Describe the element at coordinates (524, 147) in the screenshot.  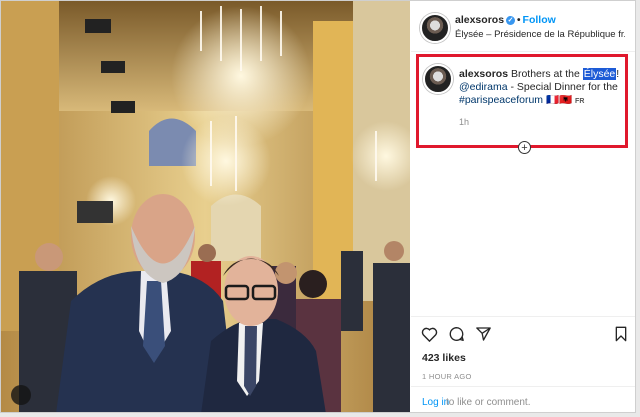
I see `move-cursor-icon: +` at that location.